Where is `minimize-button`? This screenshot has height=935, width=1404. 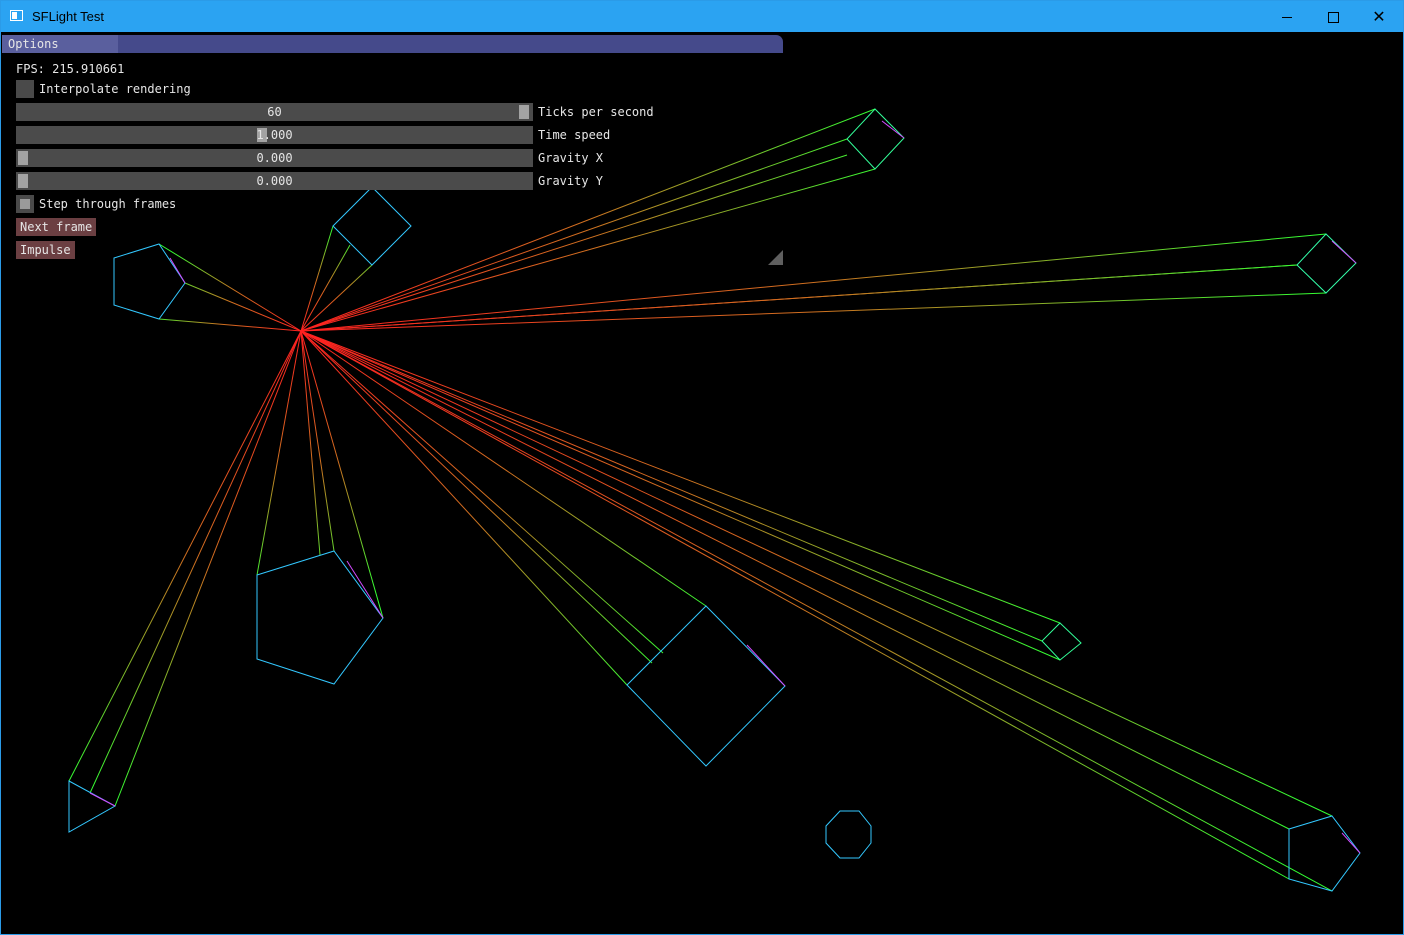
minimize-button is located at coordinates (1287, 16).